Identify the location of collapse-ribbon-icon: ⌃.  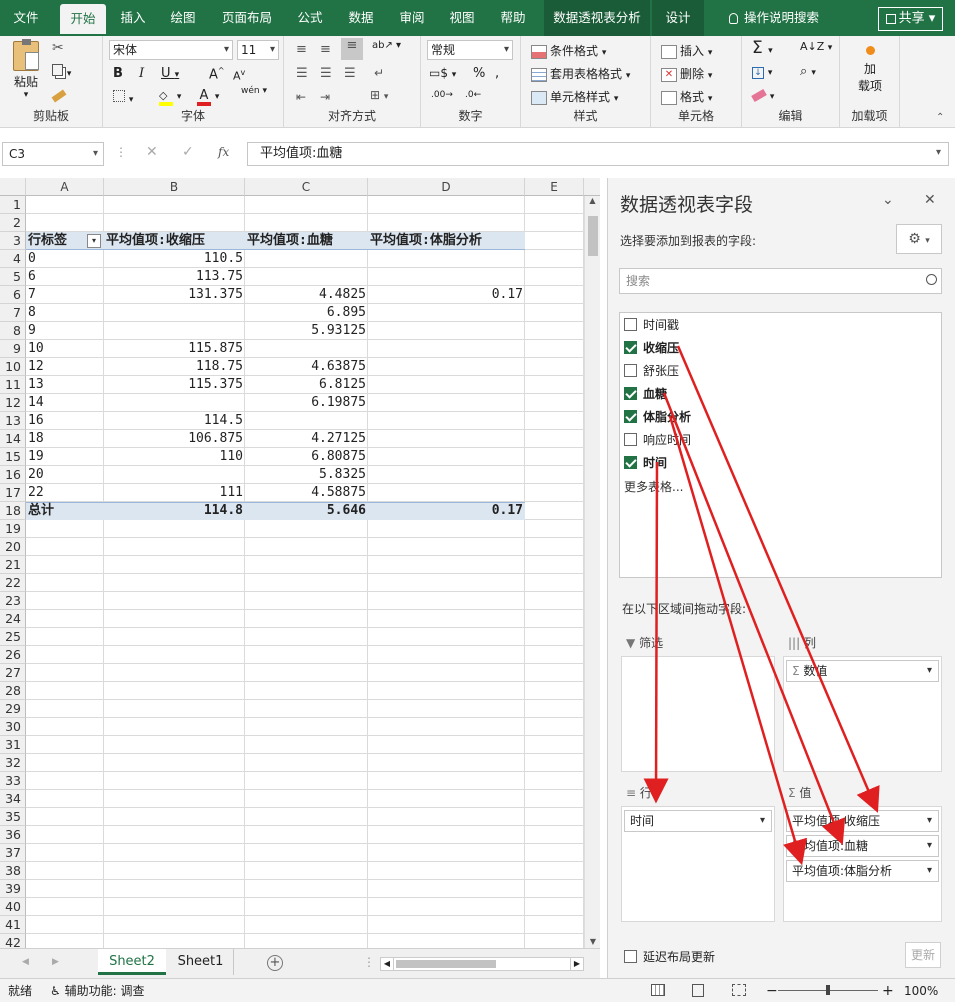
(940, 117).